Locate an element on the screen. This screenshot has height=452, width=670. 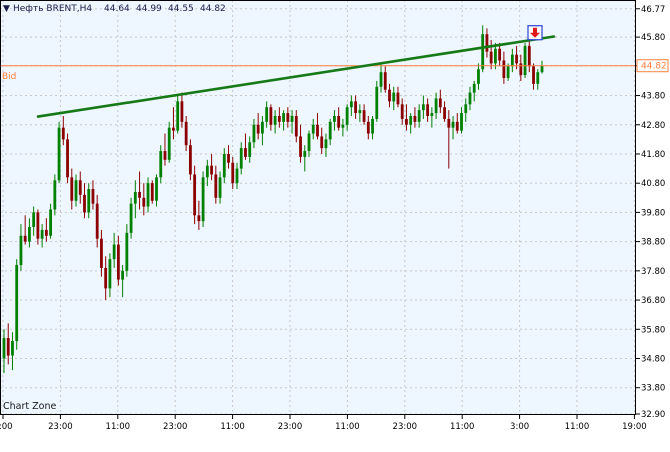
bid-price-label: 44.82 is located at coordinates (654, 67).